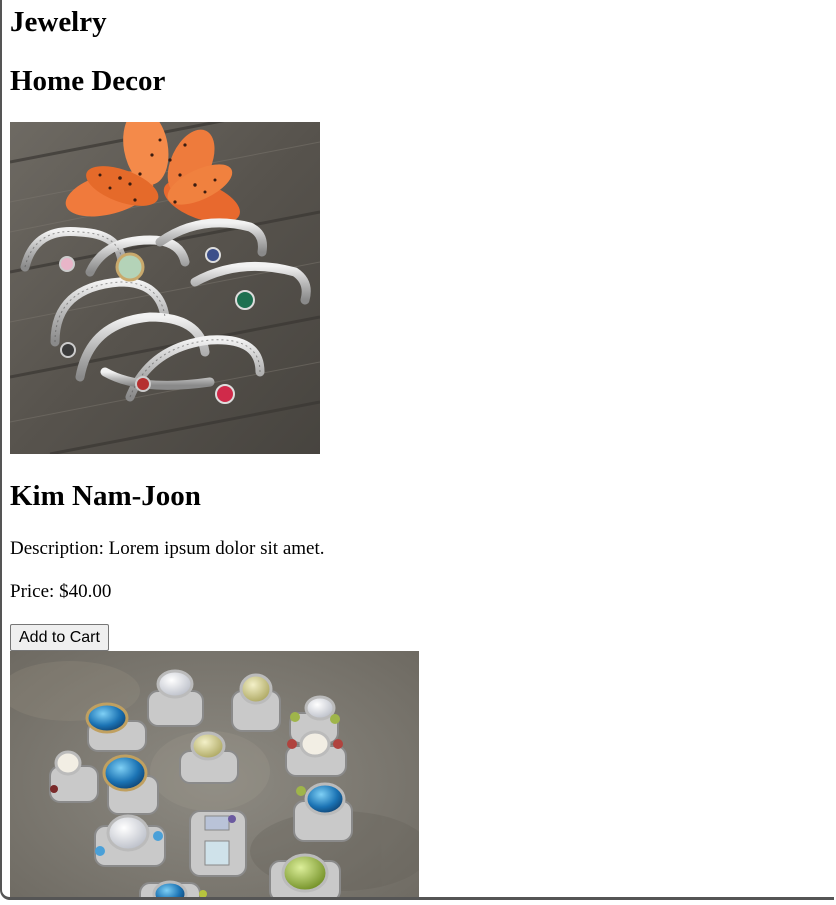  I want to click on category-heading-home-decor: Home Decor, so click(88, 81).